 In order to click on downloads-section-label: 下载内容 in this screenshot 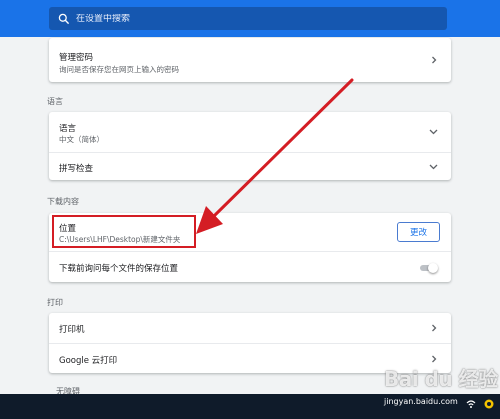, I will do `click(63, 201)`.